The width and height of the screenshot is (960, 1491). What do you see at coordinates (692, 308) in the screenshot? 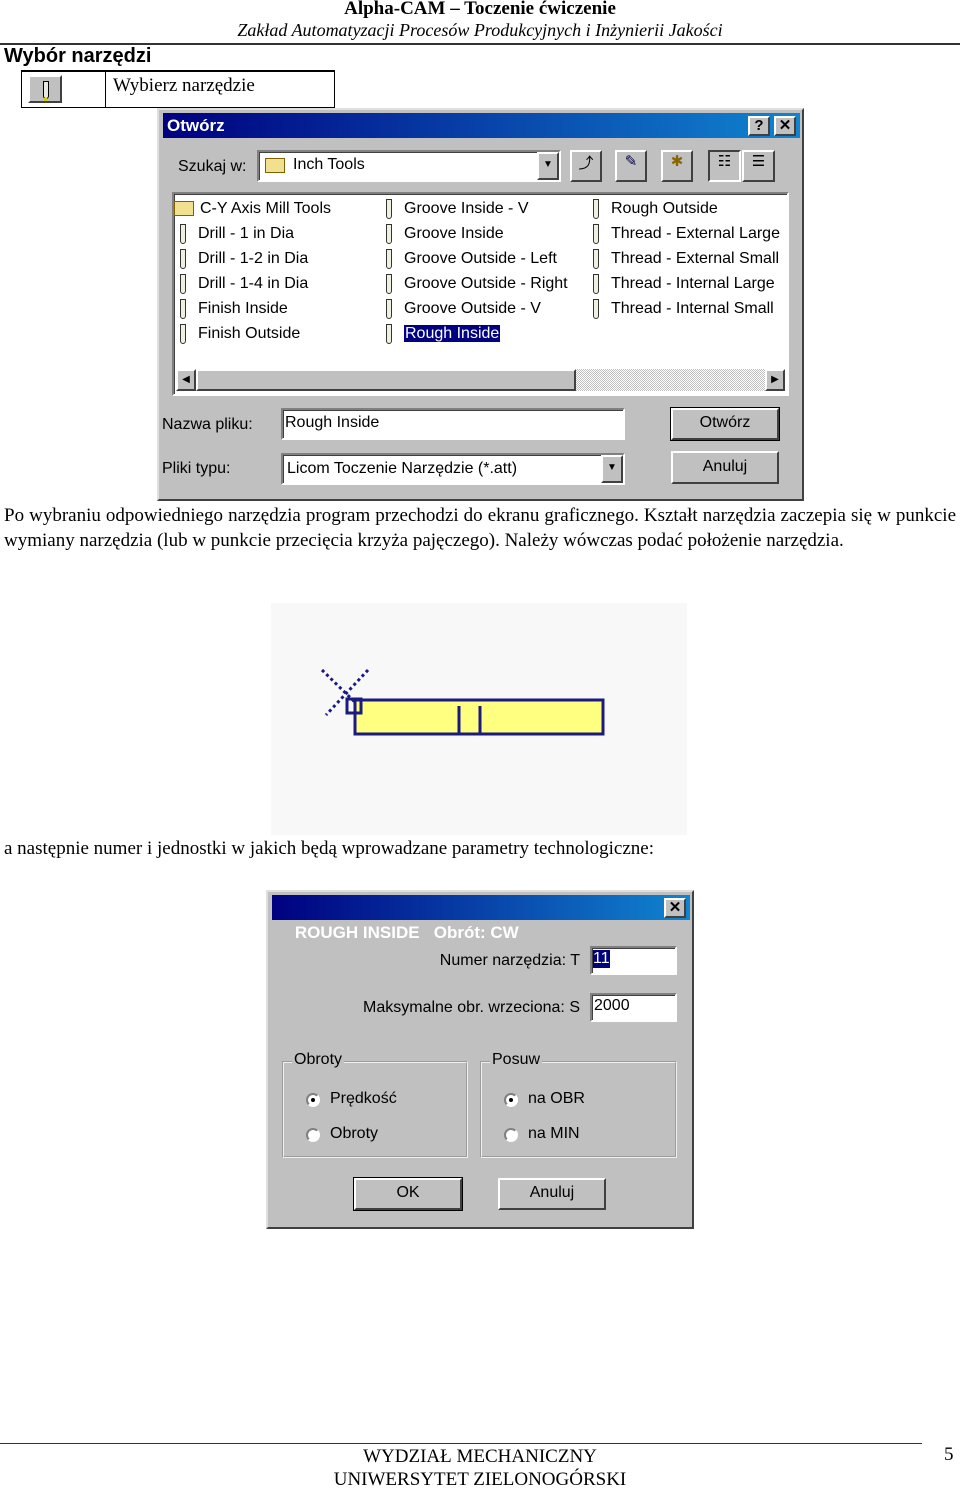
I see `file-name: Thread - Internal Small` at bounding box center [692, 308].